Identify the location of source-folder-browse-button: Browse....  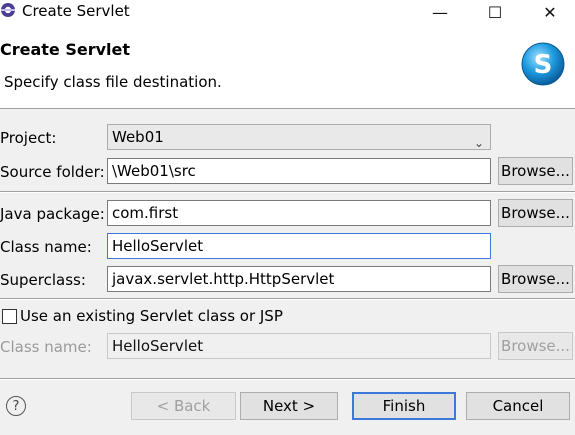
(535, 171).